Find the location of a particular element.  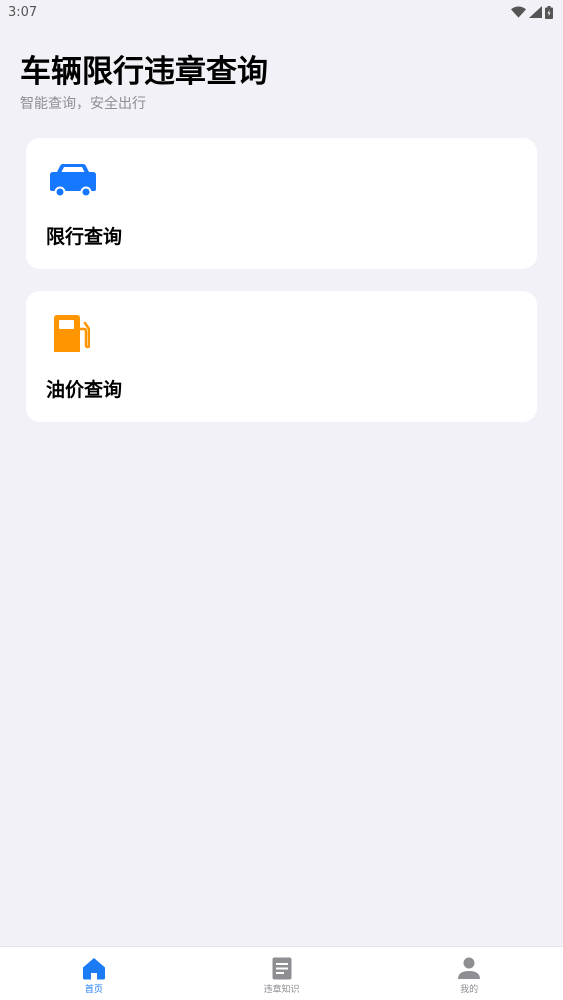

gas-pump-icon is located at coordinates (72, 333).